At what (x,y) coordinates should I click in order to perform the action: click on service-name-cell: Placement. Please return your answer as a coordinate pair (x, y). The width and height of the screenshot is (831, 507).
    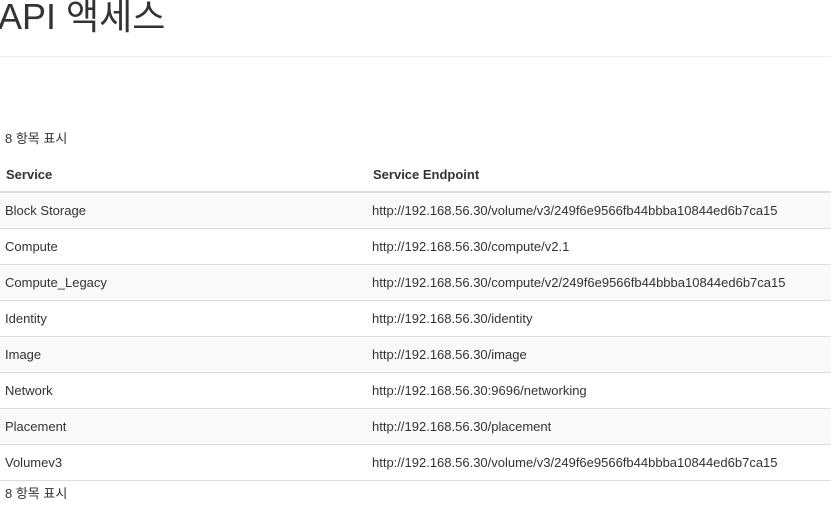
    Looking at the image, I should click on (183, 426).